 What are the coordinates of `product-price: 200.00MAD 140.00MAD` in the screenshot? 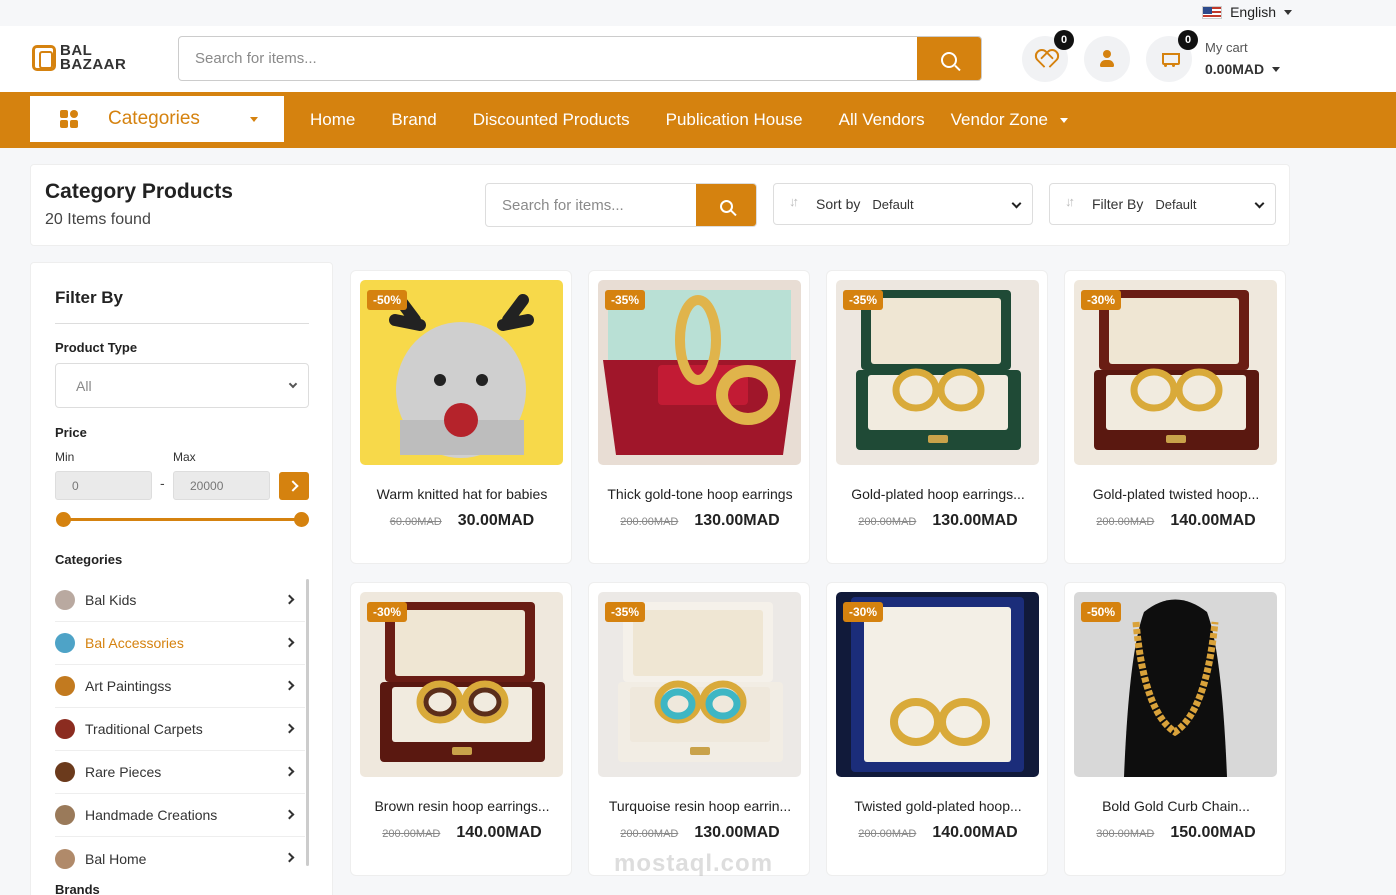 It's located at (937, 833).